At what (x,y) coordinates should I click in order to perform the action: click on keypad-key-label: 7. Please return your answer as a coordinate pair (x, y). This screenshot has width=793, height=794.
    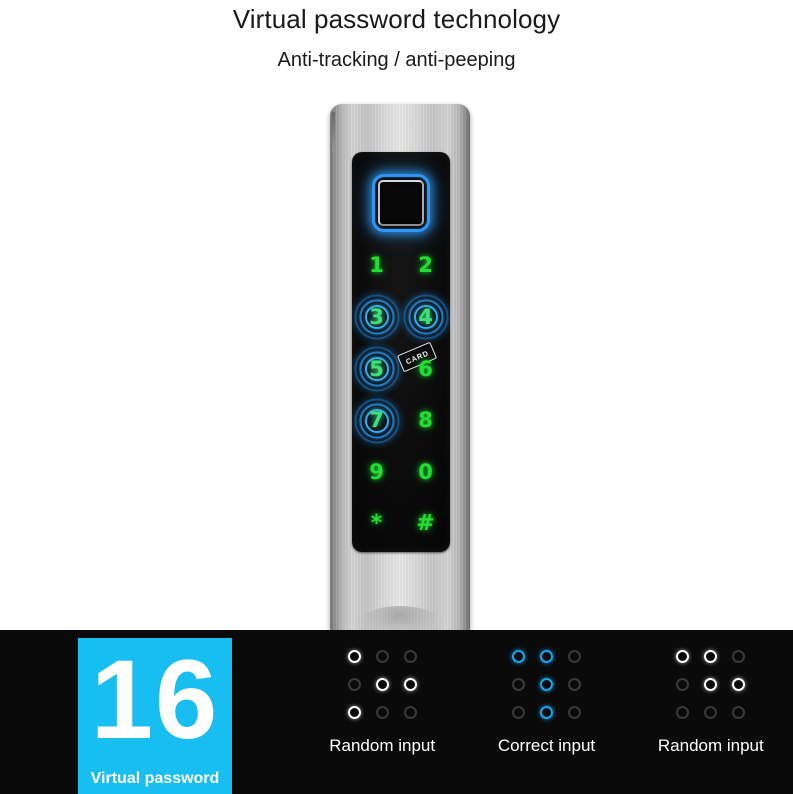
    Looking at the image, I should click on (376, 420).